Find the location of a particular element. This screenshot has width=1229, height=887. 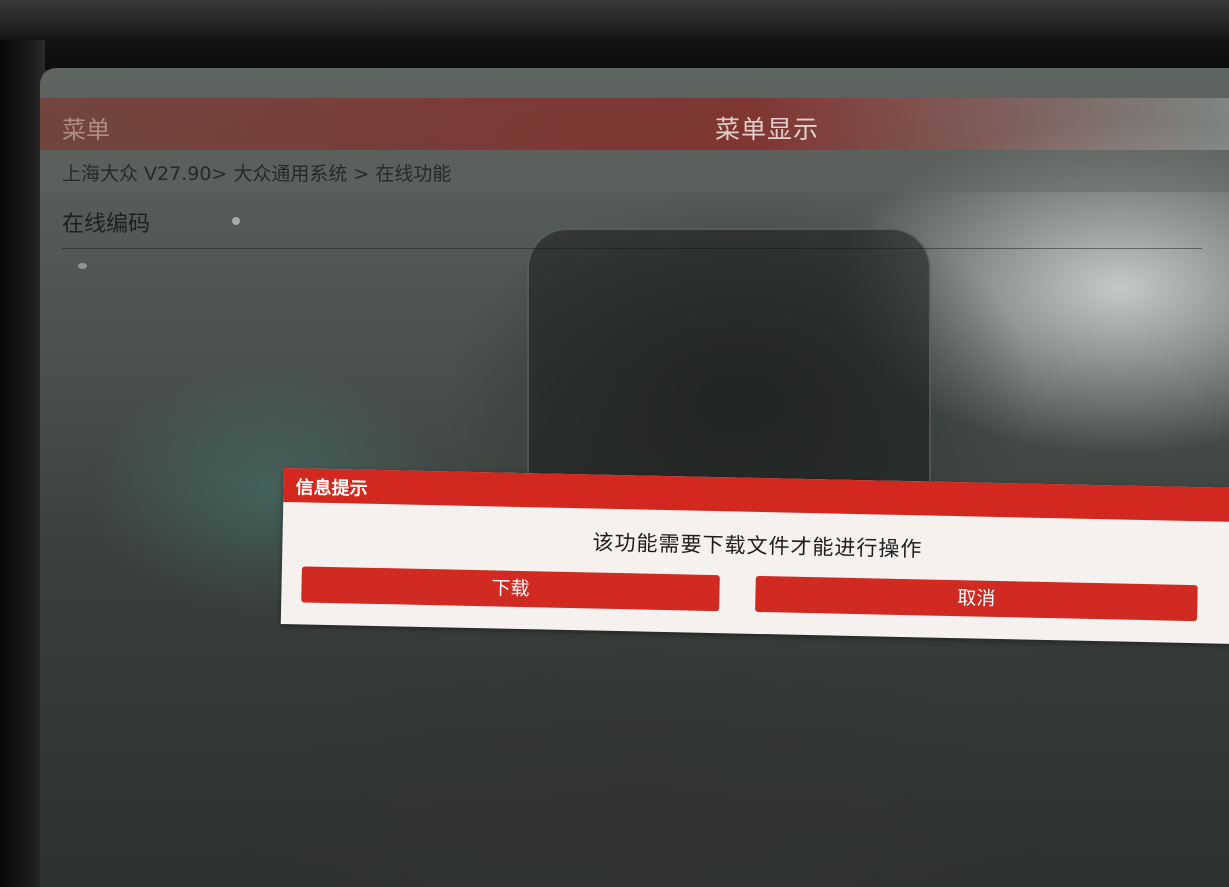

download-button: 下载 is located at coordinates (510, 589).